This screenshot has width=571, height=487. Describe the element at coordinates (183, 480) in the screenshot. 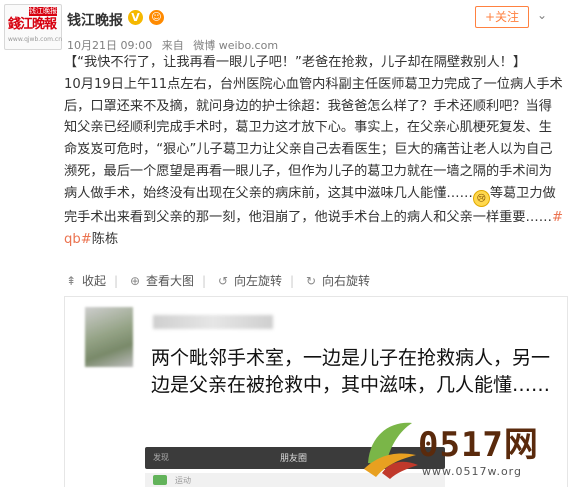

I see `phone-row-text: 运动` at that location.